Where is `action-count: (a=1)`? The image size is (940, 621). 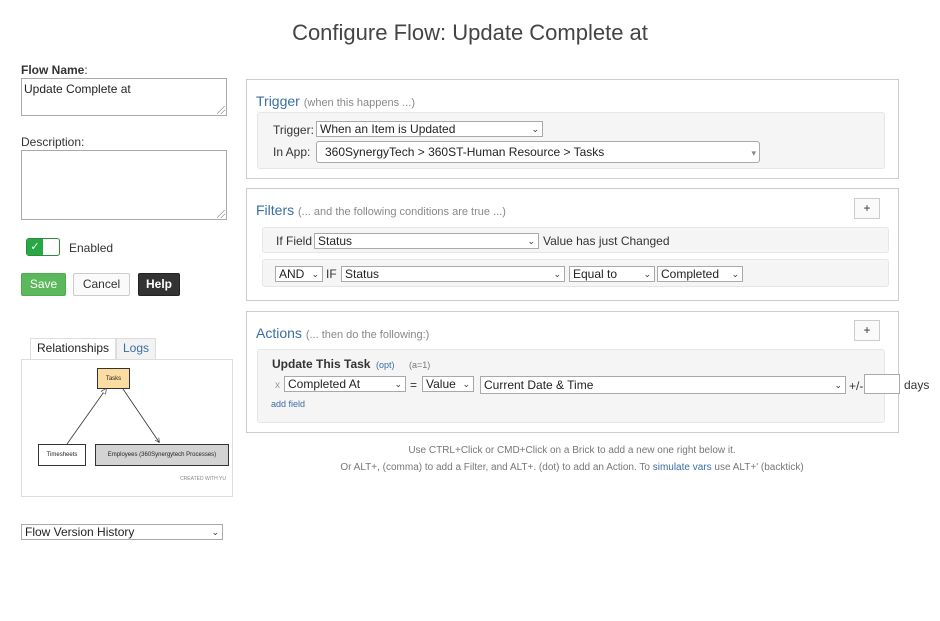
action-count: (a=1) is located at coordinates (420, 365).